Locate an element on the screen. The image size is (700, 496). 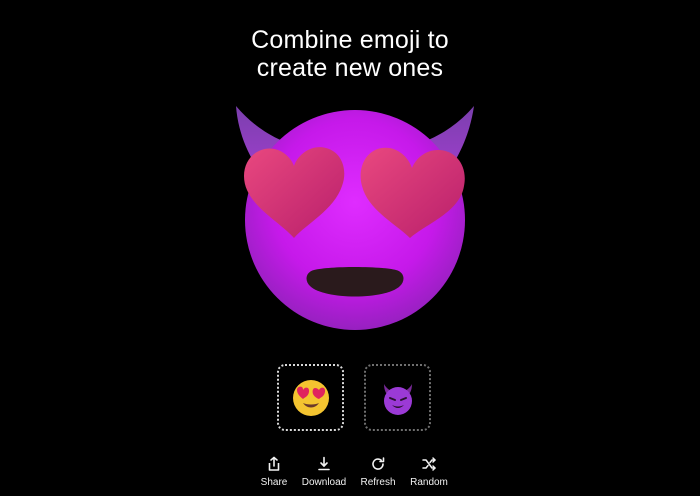
action-bar: Share Download Refresh Random is located at coordinates (350, 473).